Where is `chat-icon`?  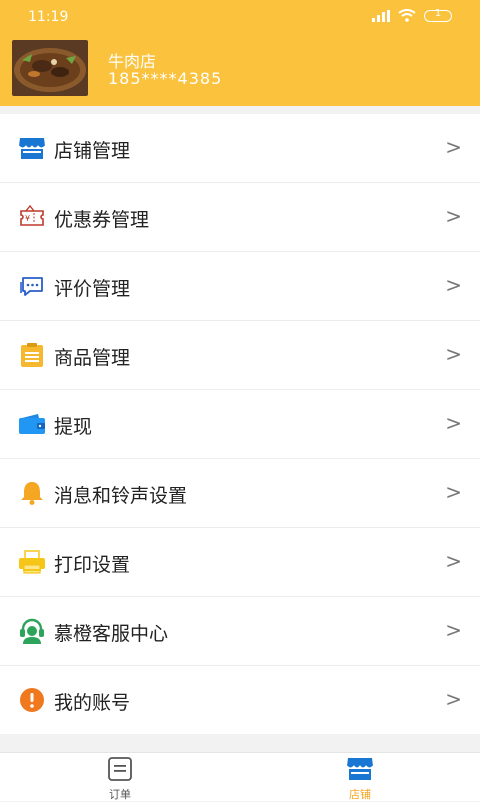 chat-icon is located at coordinates (32, 286).